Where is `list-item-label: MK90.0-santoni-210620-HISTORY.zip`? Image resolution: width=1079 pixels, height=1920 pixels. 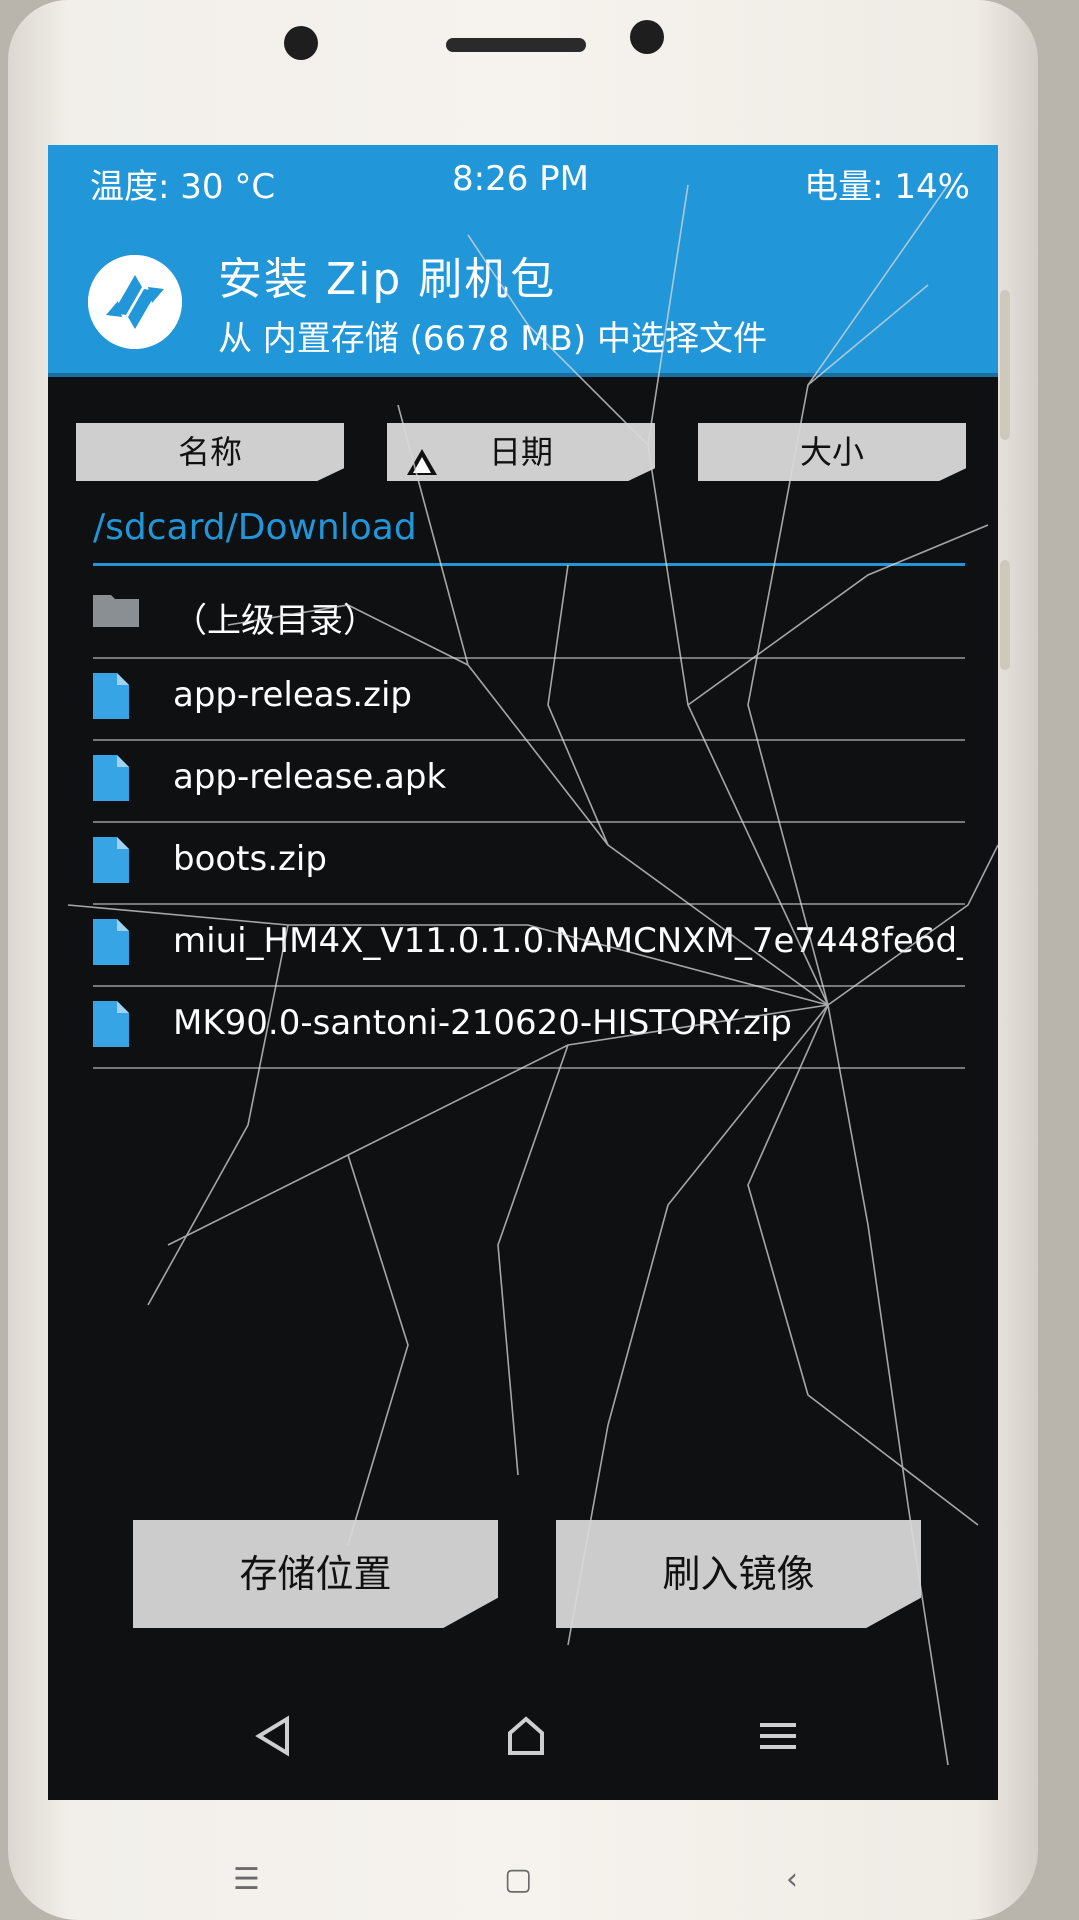
list-item-label: MK90.0-santoni-210620-HISTORY.zip is located at coordinates (482, 1023).